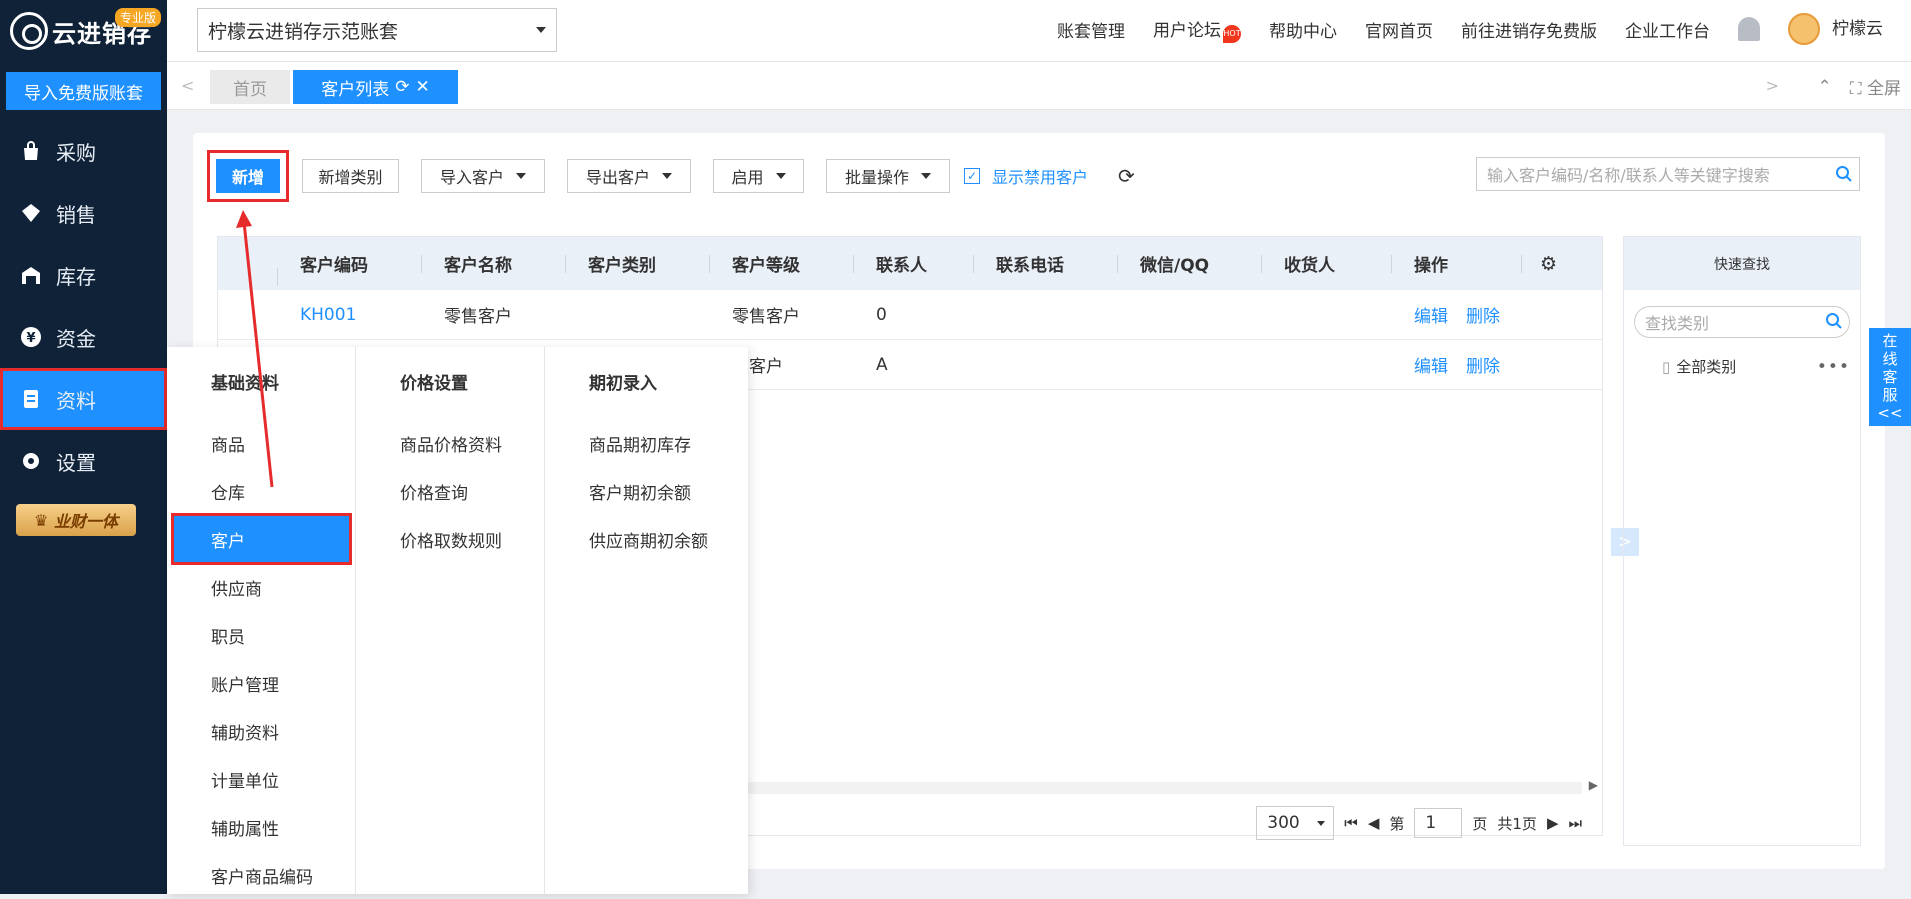 This screenshot has width=1911, height=899. I want to click on show-disabled-checkbox: ✓ 显示禁用客户, so click(1026, 176).